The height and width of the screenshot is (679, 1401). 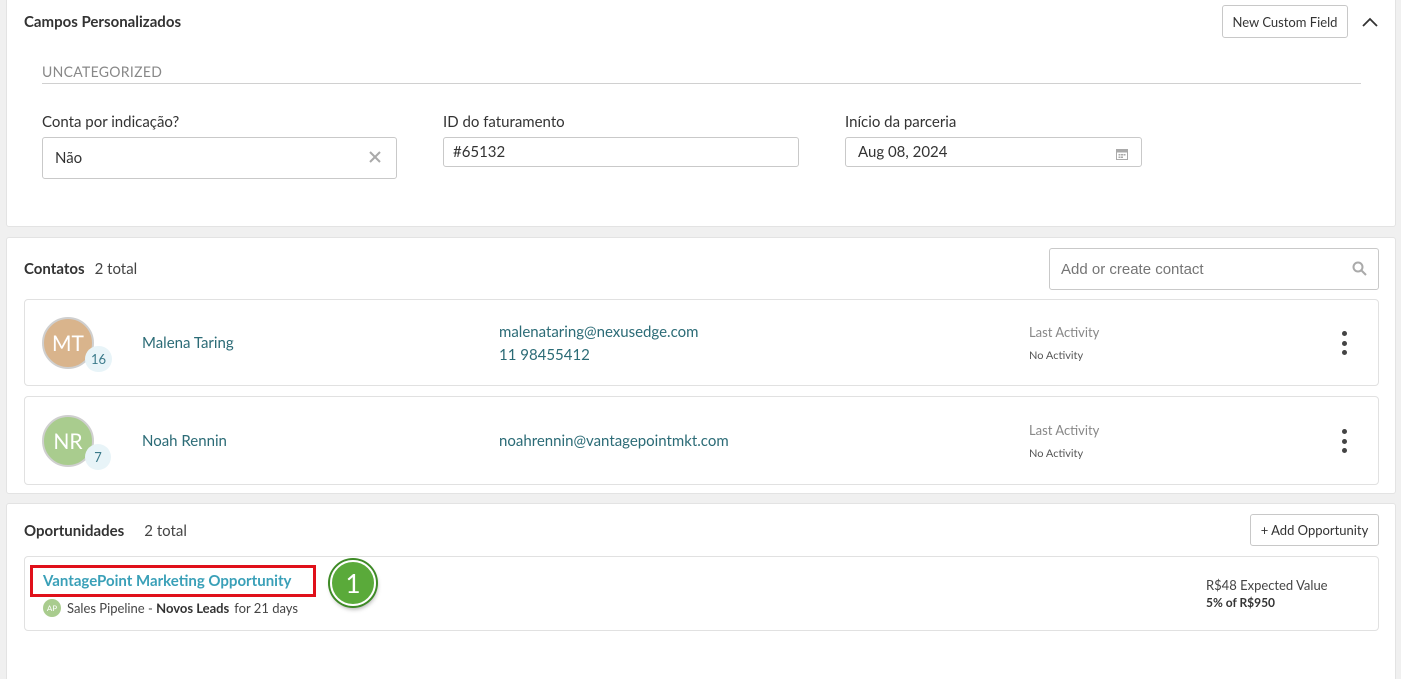 I want to click on clear-icon, so click(x=375, y=157).